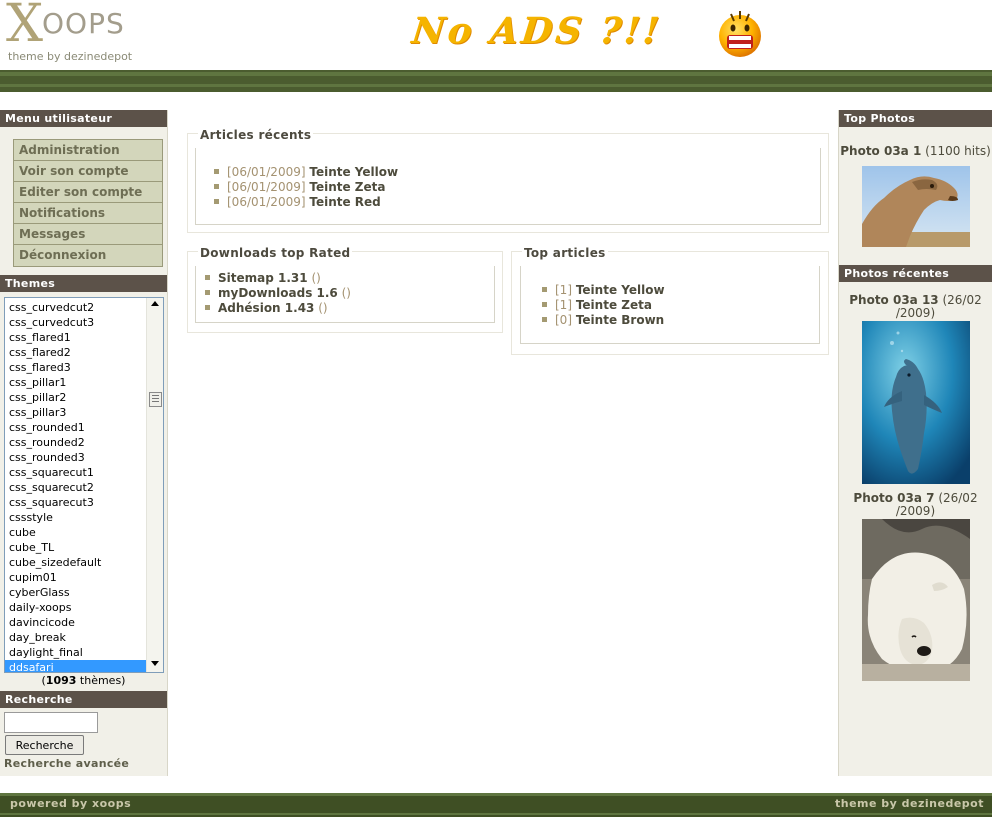 The height and width of the screenshot is (823, 992). I want to click on top-articles-title: Top articles, so click(565, 253).